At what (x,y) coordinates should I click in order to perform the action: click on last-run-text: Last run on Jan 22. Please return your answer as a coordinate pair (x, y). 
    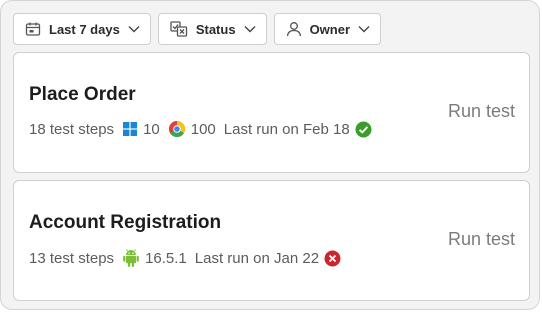
    Looking at the image, I should click on (257, 258).